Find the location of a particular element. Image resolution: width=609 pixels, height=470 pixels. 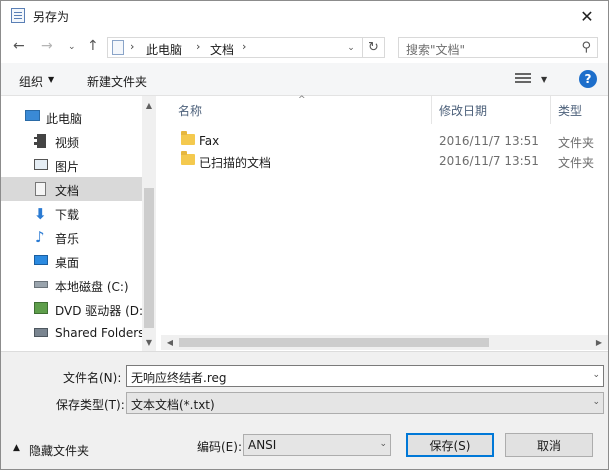

sidebar-scrollbar: ▲ ▼ is located at coordinates (149, 223).